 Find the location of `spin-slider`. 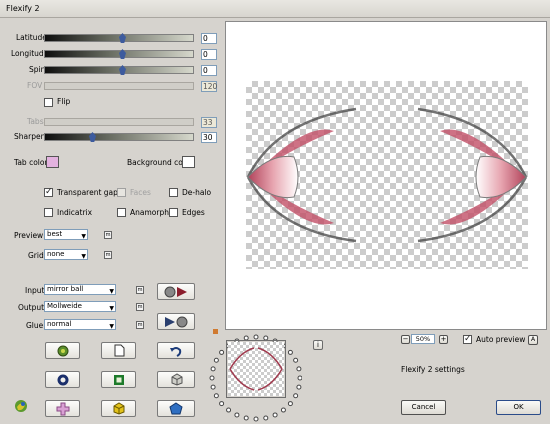

spin-slider is located at coordinates (119, 70).